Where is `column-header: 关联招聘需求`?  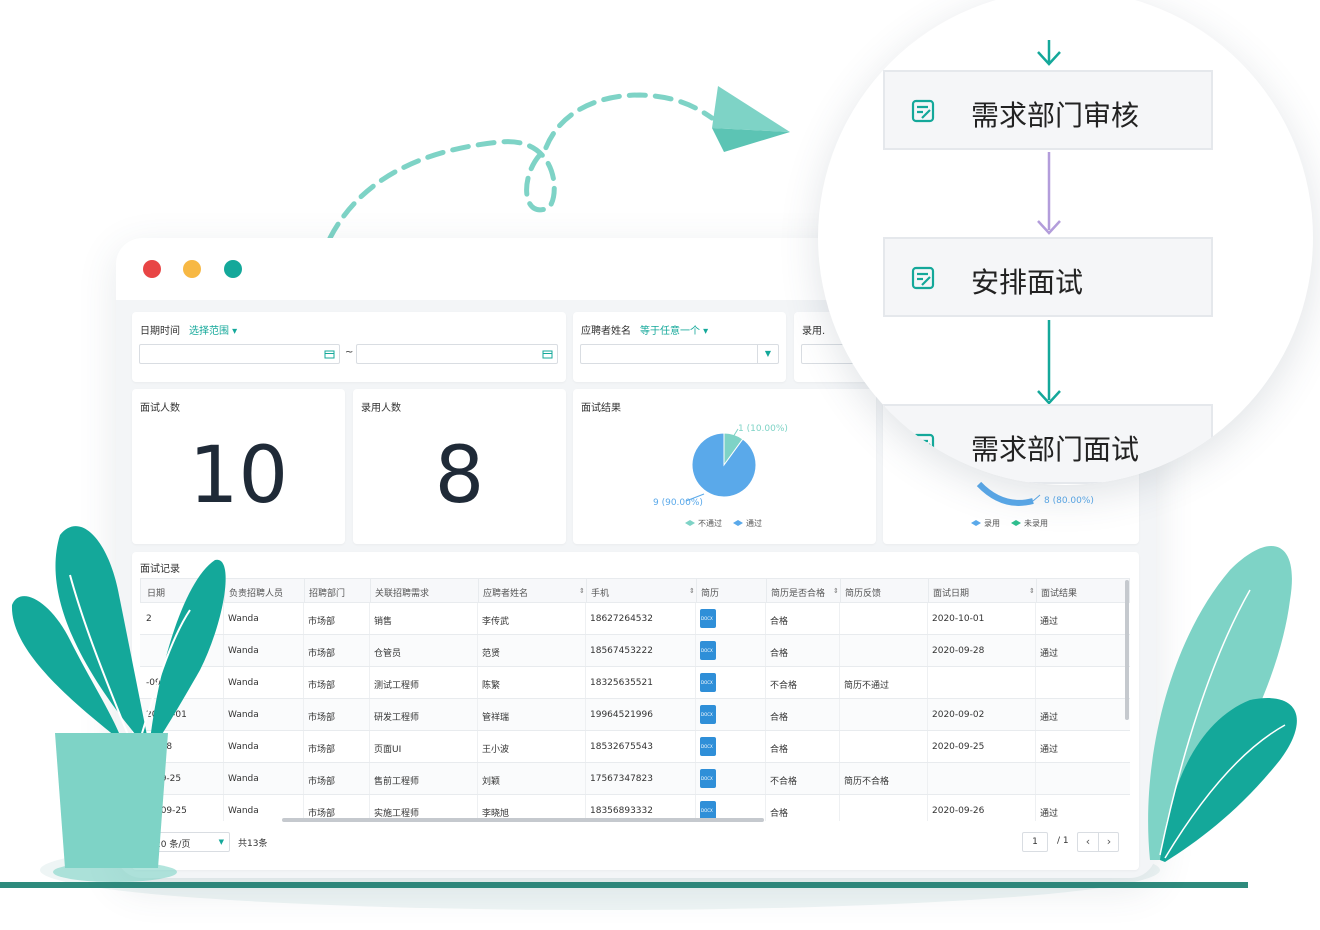 column-header: 关联招聘需求 is located at coordinates (402, 592).